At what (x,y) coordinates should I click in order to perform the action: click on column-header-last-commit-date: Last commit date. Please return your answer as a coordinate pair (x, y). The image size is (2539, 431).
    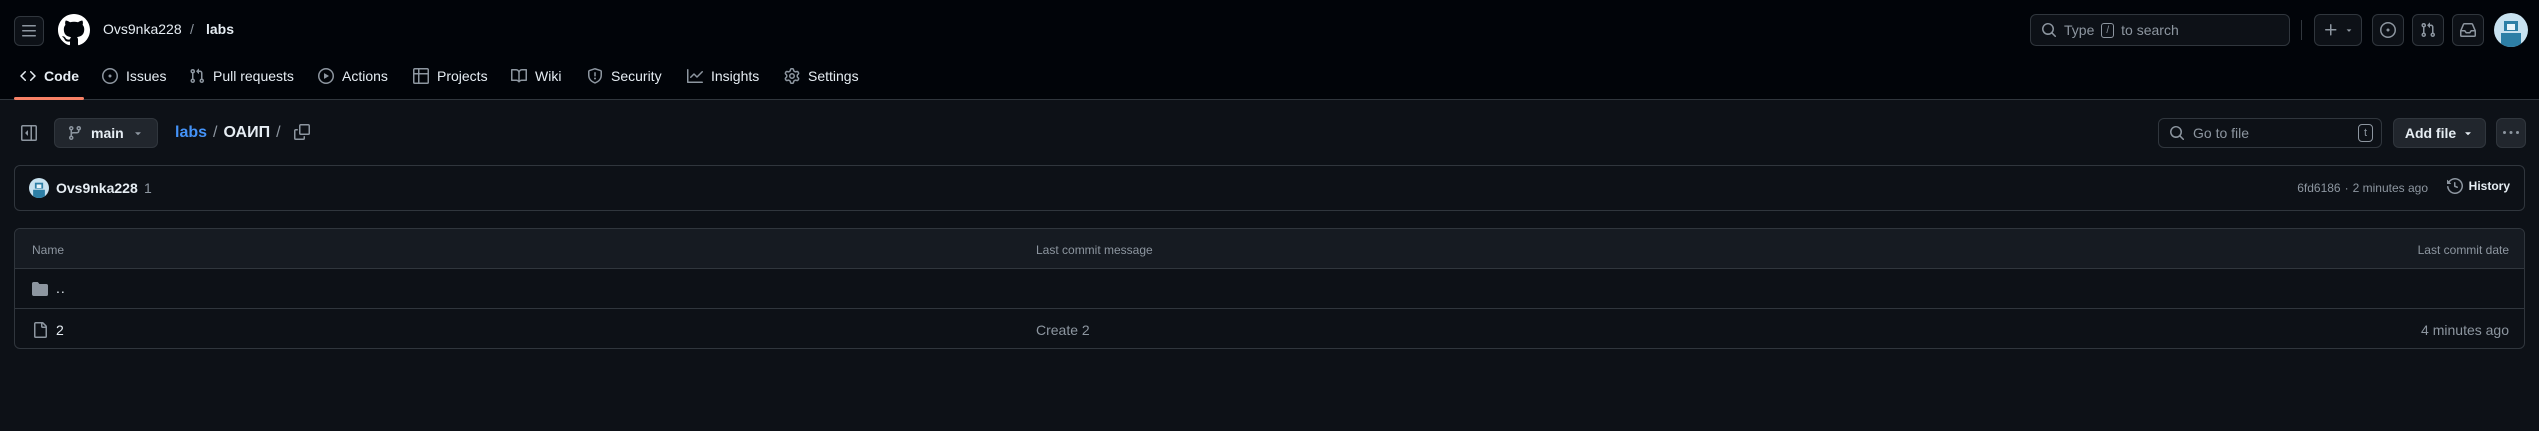
    Looking at the image, I should click on (2463, 250).